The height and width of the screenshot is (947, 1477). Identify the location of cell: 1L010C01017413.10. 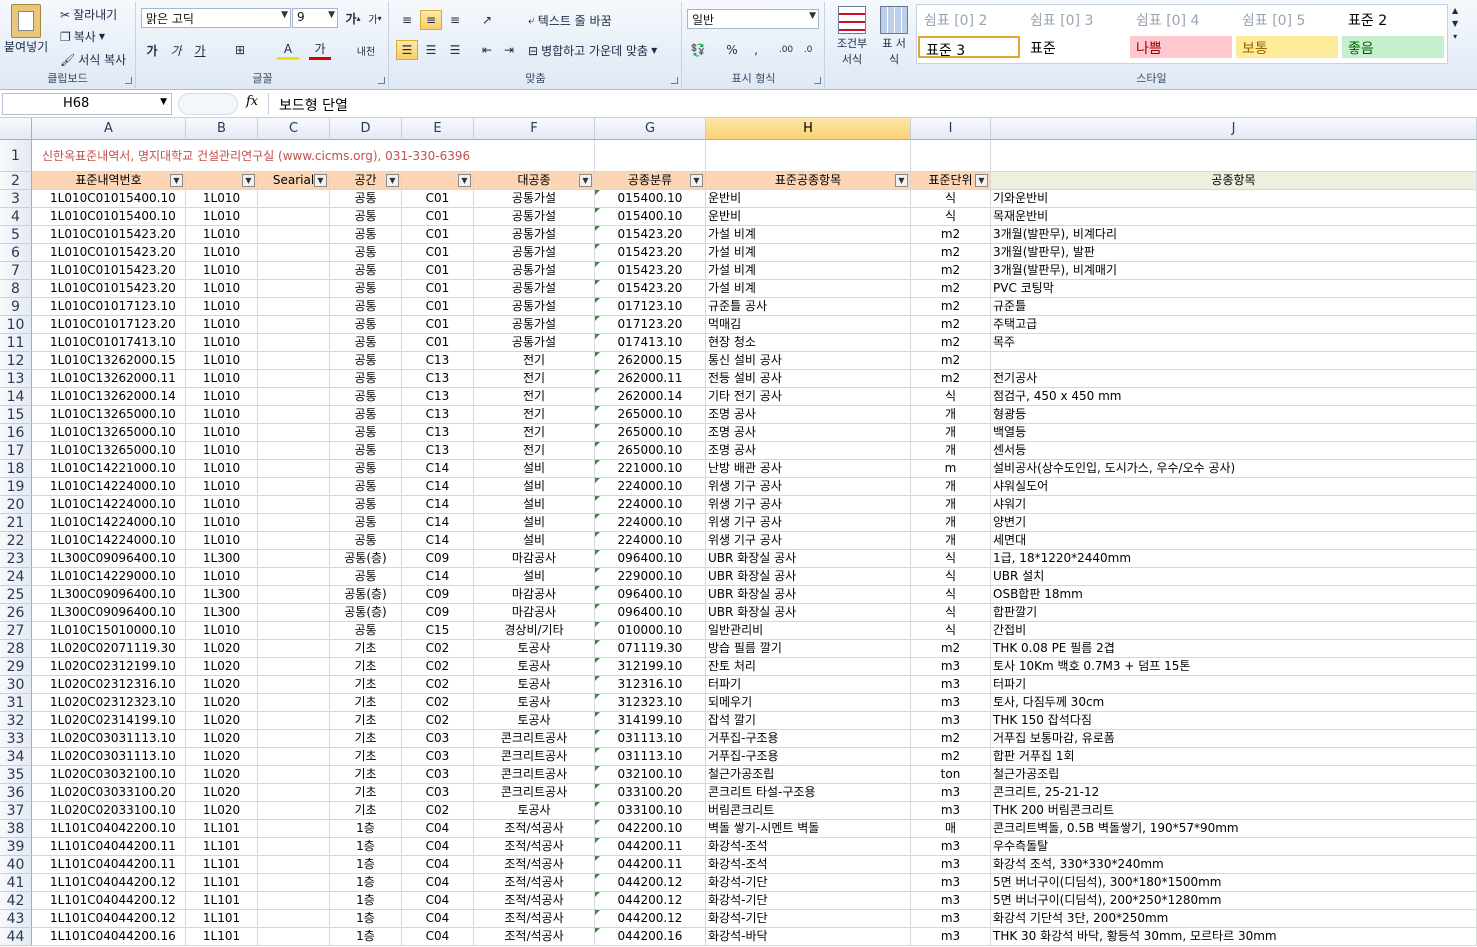
(109, 343).